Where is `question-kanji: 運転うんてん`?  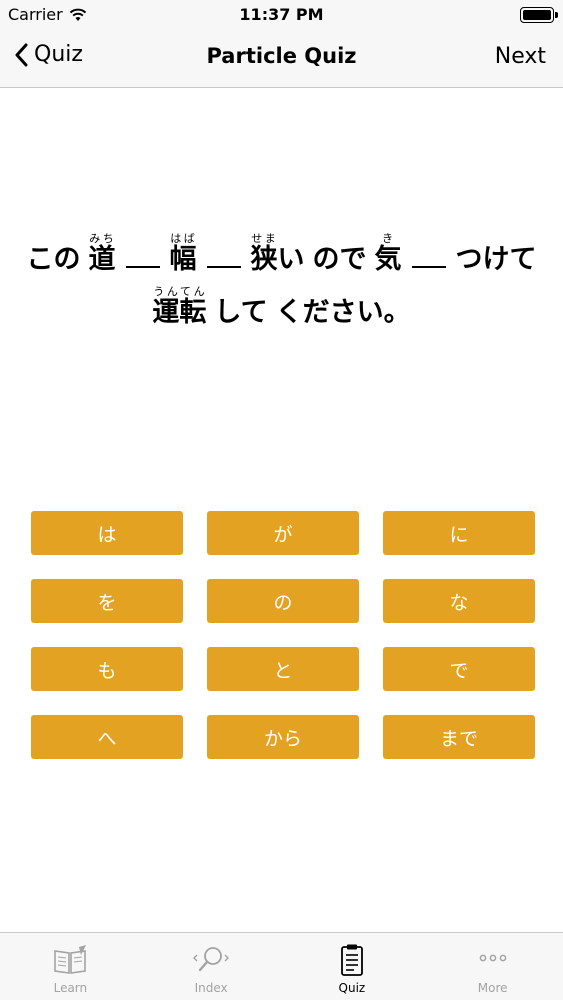
question-kanji: 運転うんてん is located at coordinates (179, 306).